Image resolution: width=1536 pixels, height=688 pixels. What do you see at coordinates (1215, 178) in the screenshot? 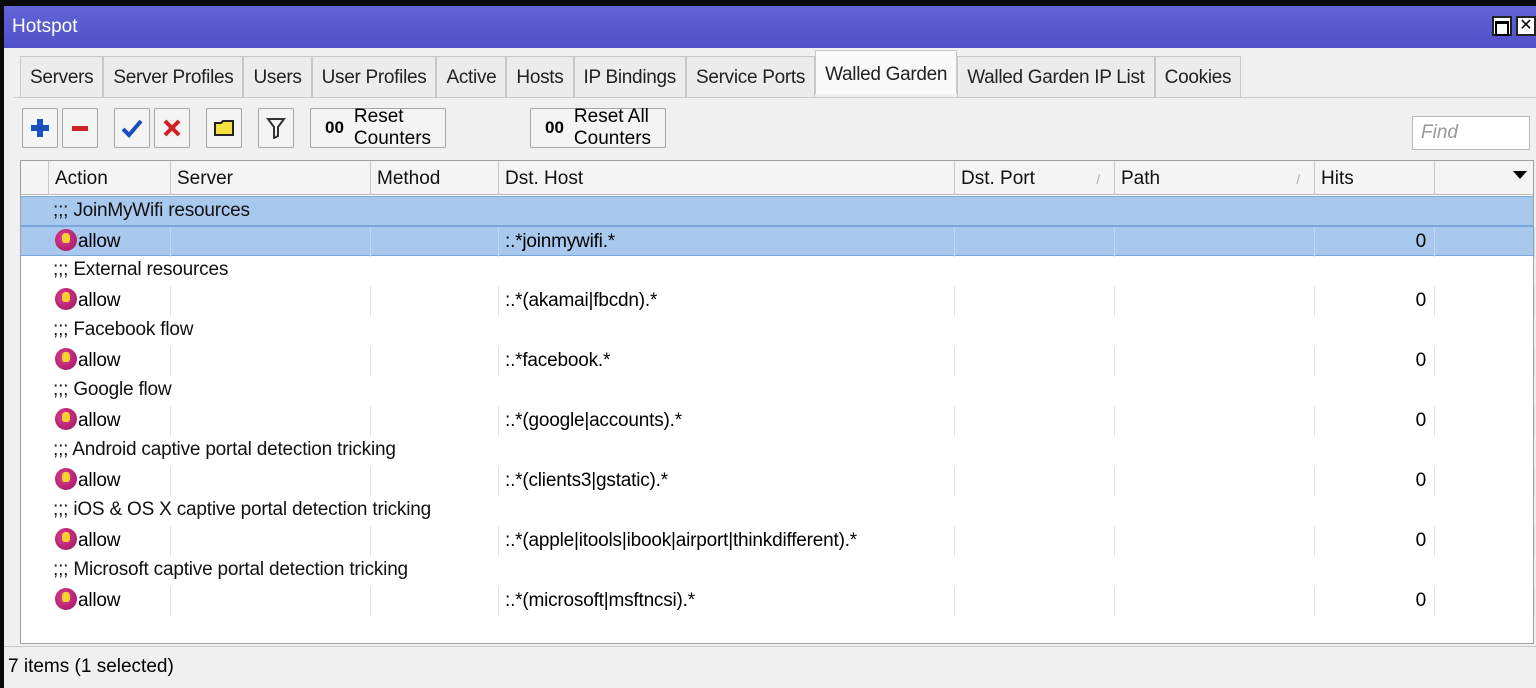
I see `column-header-path: Path /` at bounding box center [1215, 178].